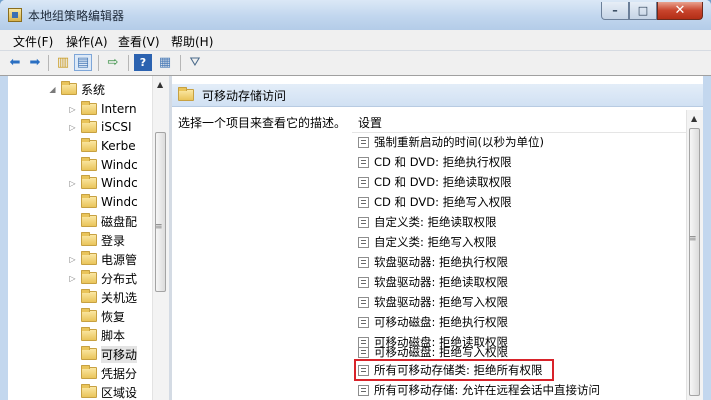 The height and width of the screenshot is (400, 711). What do you see at coordinates (523, 202) in the screenshot?
I see `policy-row: CD 和 DVD: 拒绝写入权限` at bounding box center [523, 202].